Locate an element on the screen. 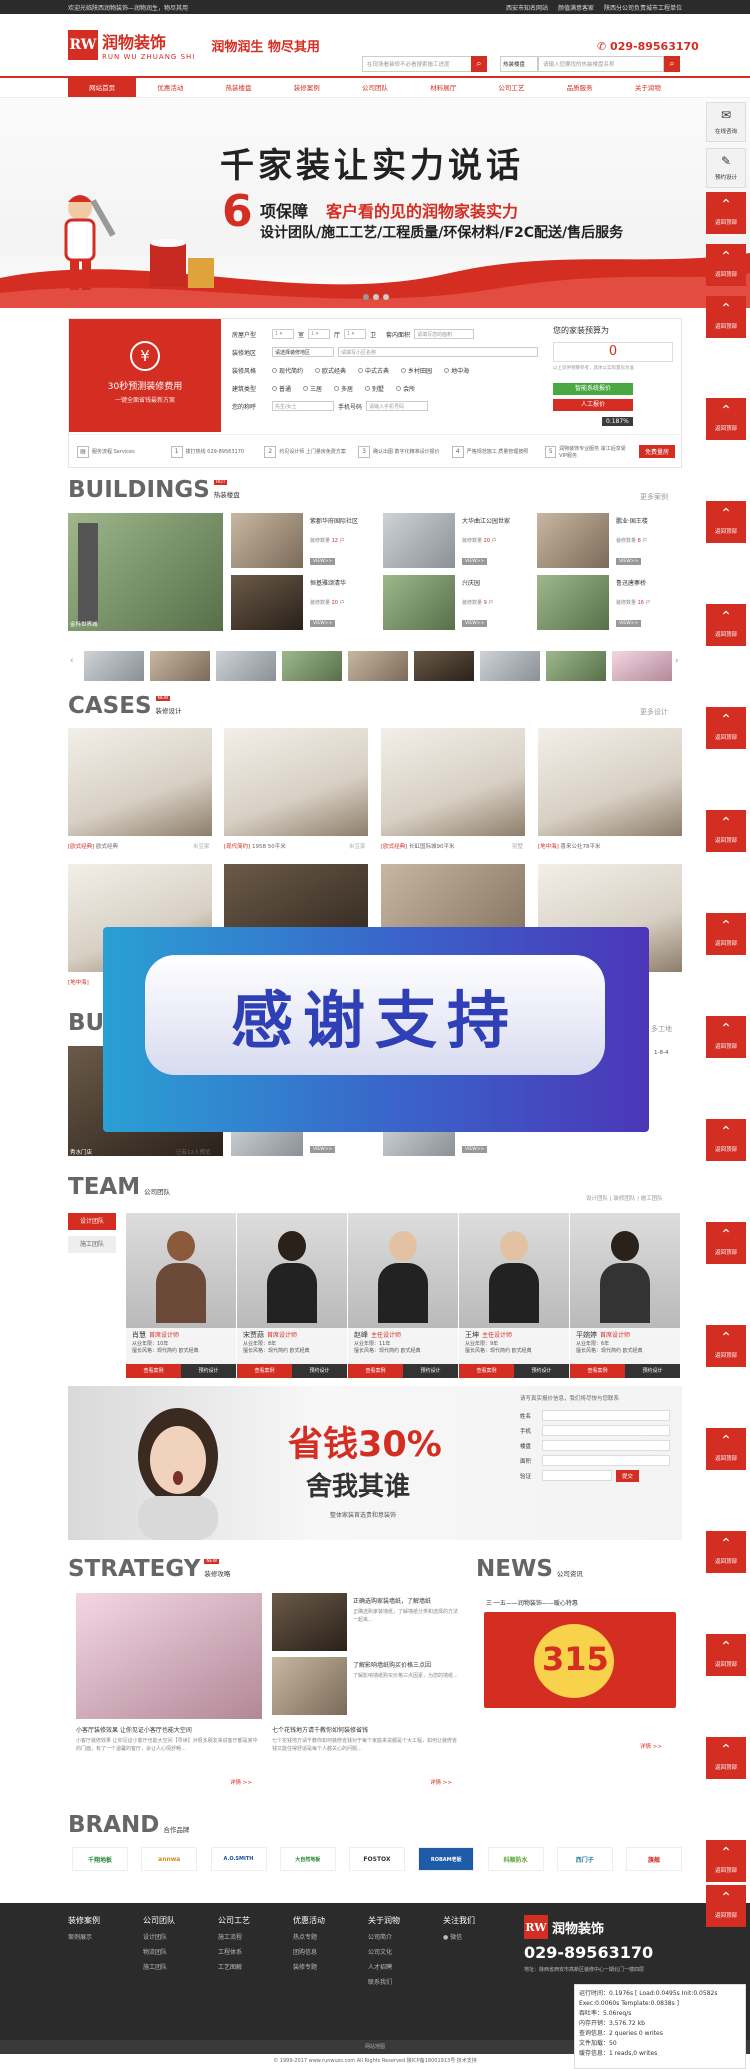 This screenshot has width=750, height=2069. footer-link: 装修专题 is located at coordinates (309, 1966).